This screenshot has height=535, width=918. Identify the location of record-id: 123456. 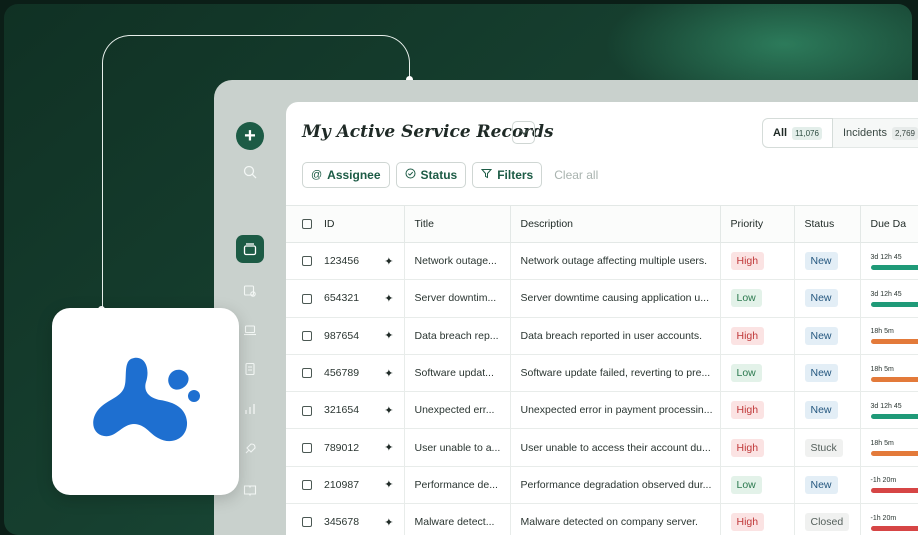
(342, 261).